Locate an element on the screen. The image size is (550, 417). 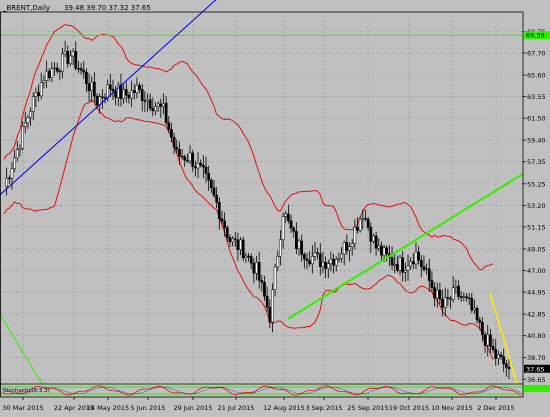
indicator-panel: Stochastic(5,3,3) is located at coordinates (275, 390).